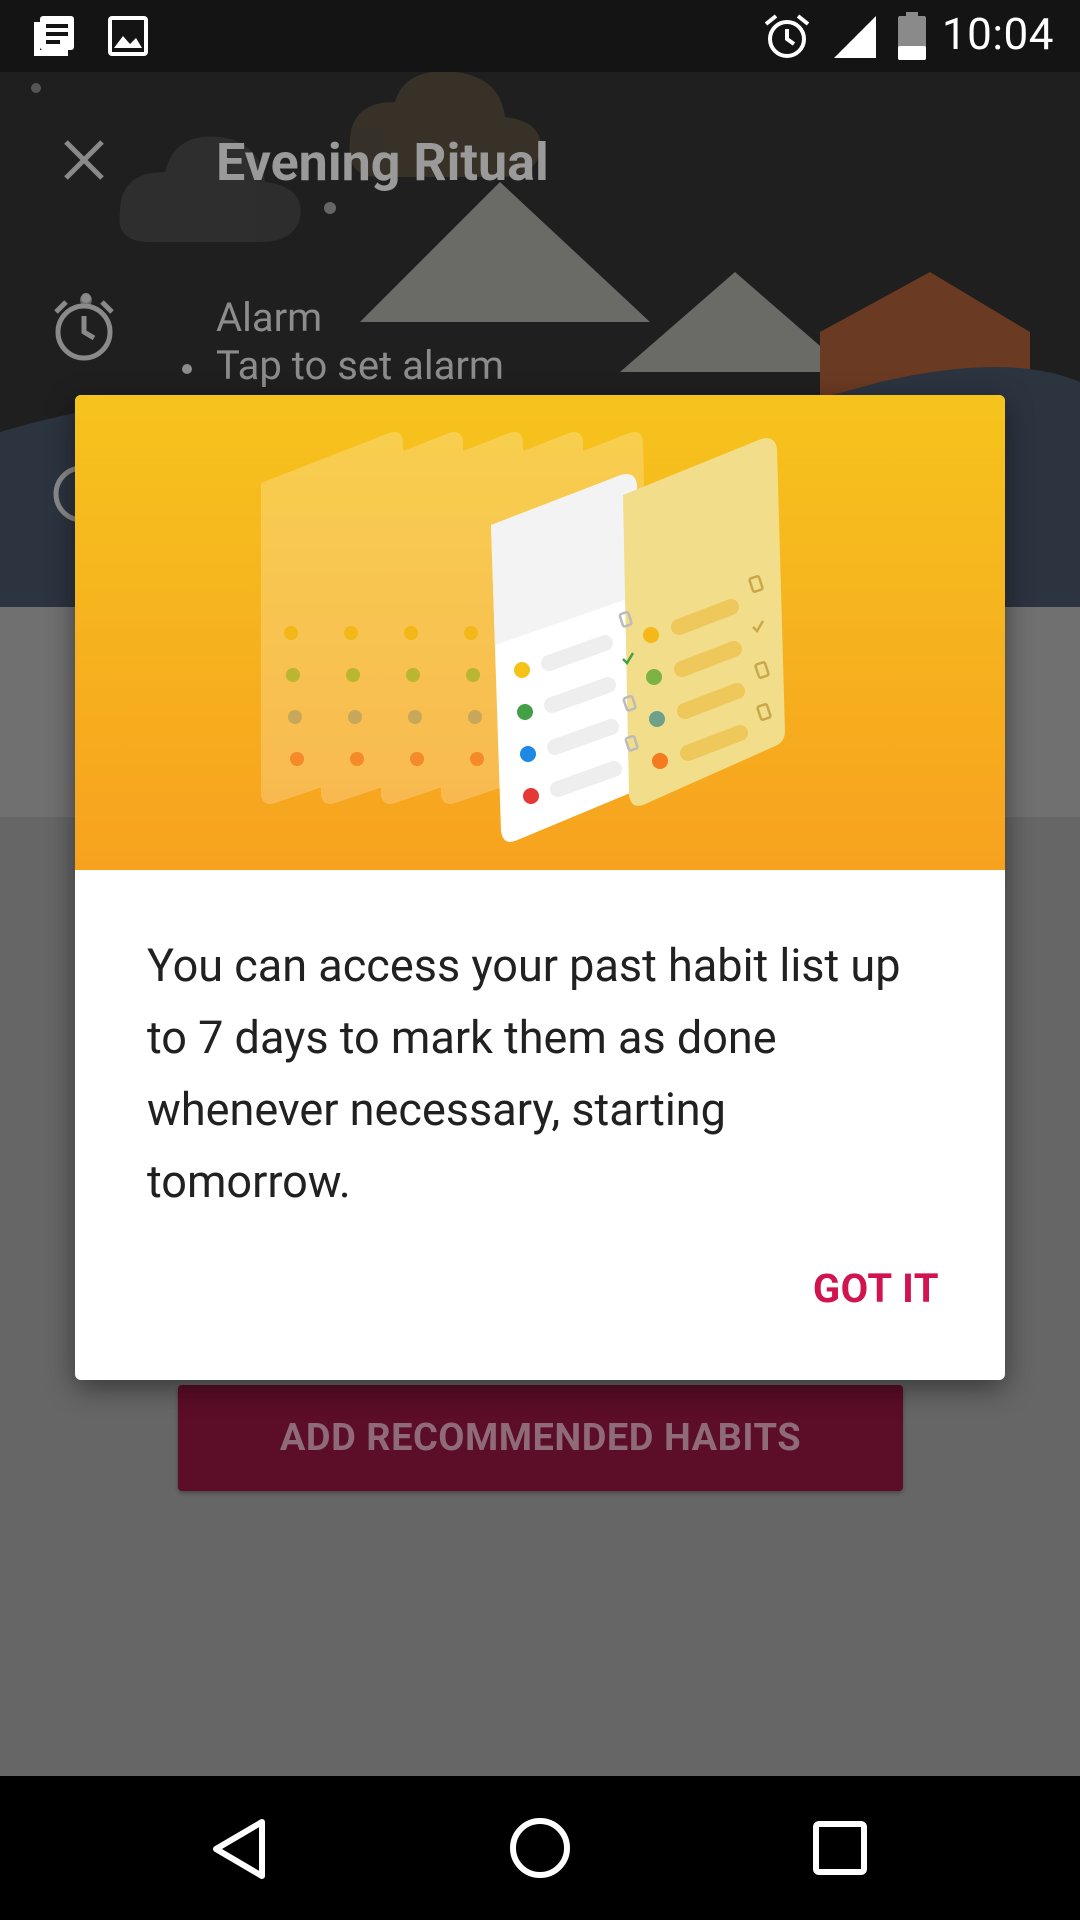  What do you see at coordinates (269, 317) in the screenshot?
I see `alarm-label: Alarm` at bounding box center [269, 317].